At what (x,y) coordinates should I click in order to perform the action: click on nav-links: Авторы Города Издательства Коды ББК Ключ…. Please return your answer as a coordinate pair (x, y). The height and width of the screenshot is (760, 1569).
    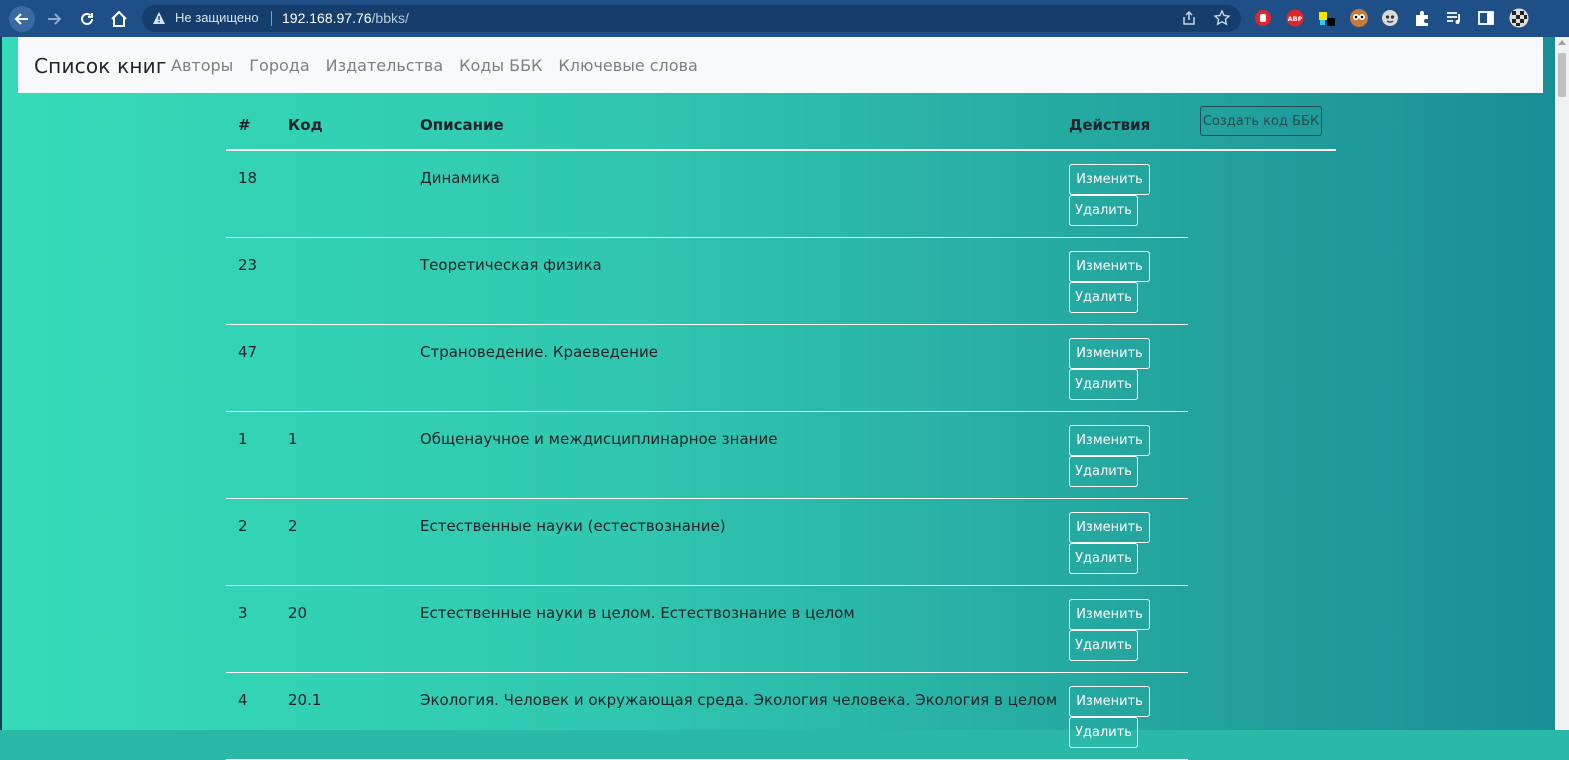
    Looking at the image, I should click on (434, 65).